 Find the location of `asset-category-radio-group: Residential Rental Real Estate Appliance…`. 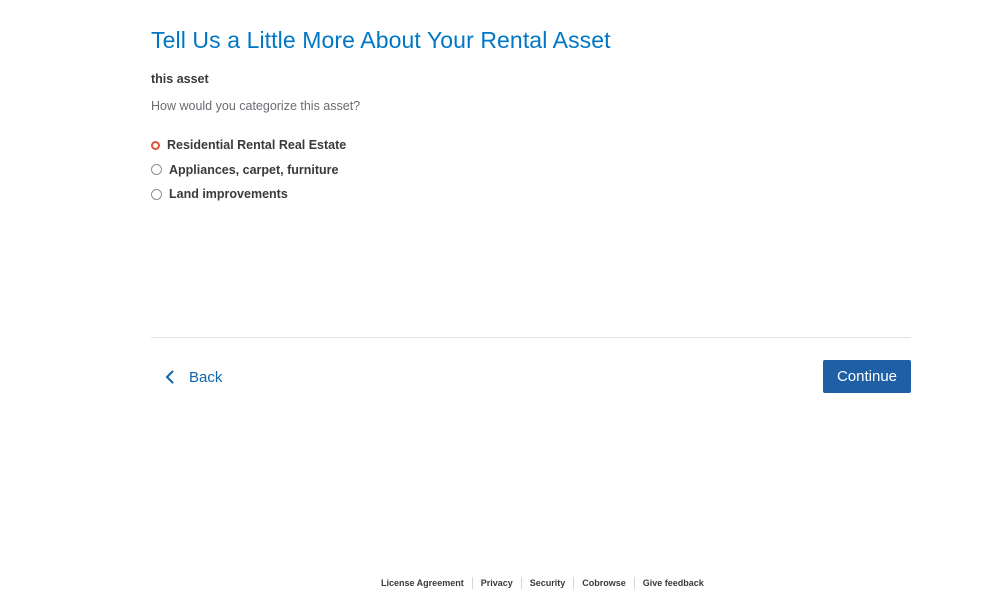

asset-category-radio-group: Residential Rental Real Estate Appliance… is located at coordinates (248, 170).